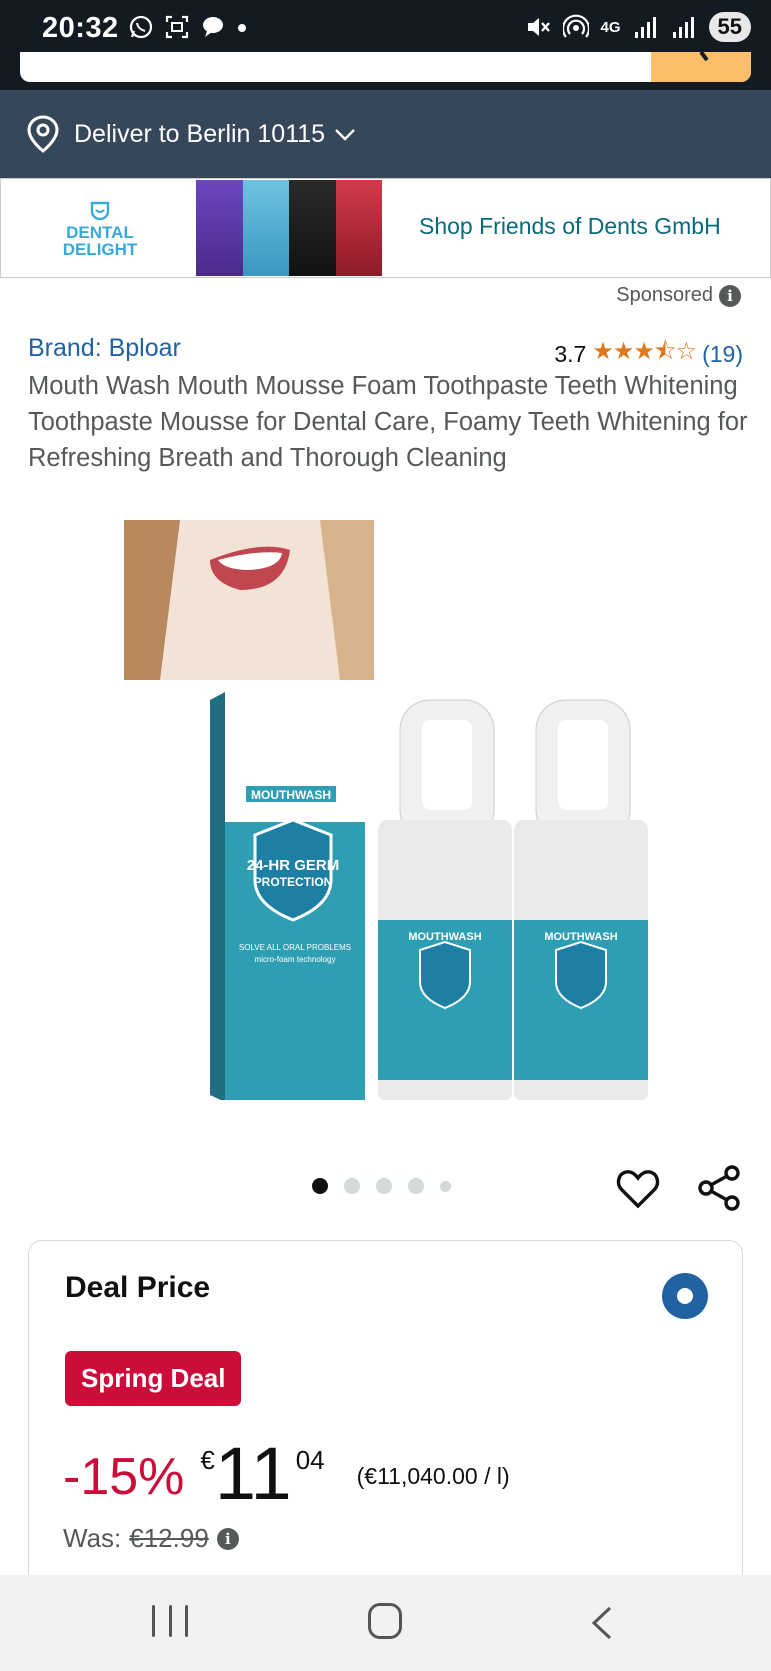 This screenshot has width=771, height=1671. I want to click on status-bar: 20:32 4G 55, so click(385, 29).